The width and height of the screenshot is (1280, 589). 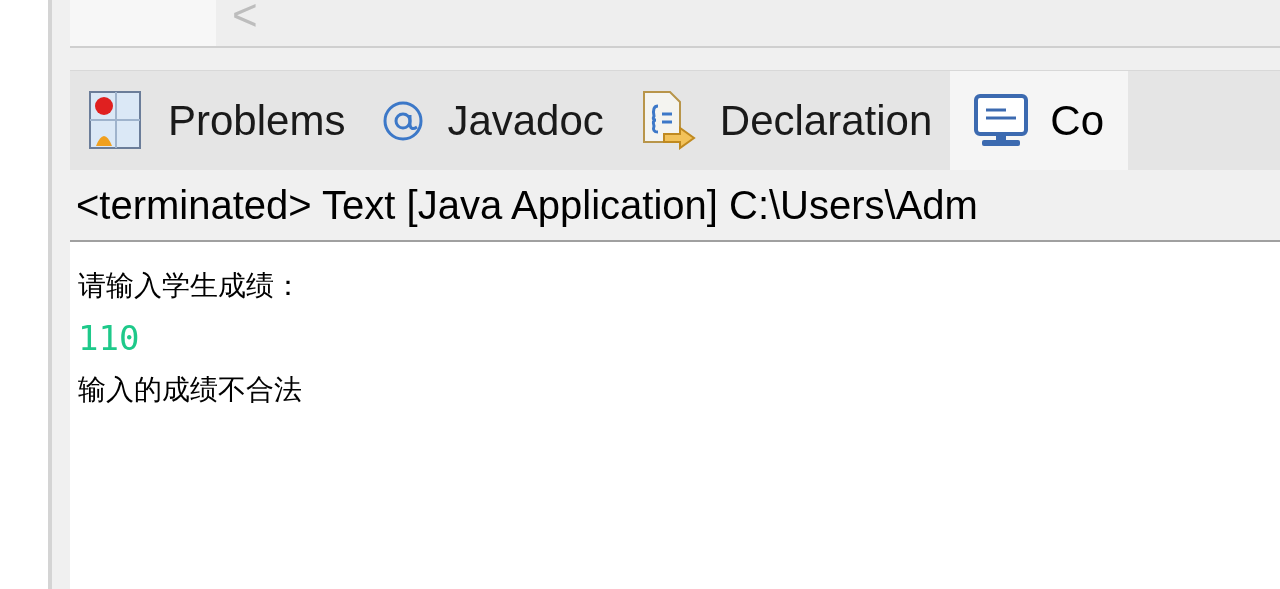 What do you see at coordinates (109, 338) in the screenshot?
I see `user-input-line: 110` at bounding box center [109, 338].